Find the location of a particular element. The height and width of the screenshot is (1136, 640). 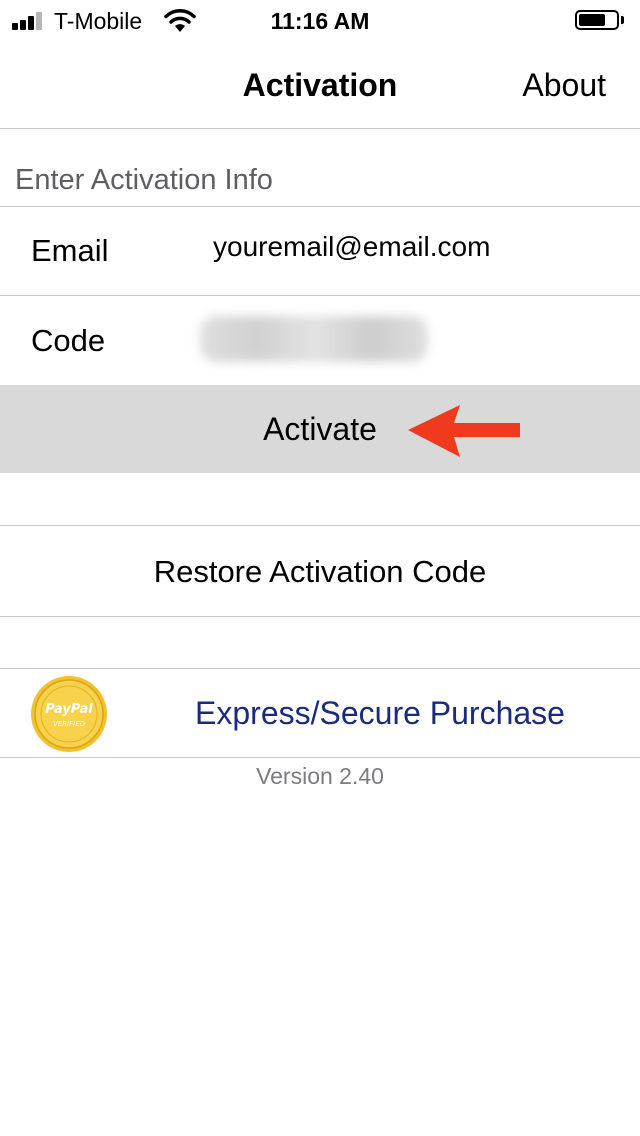

paypal-purchase-row: PayPal VERIFIED Express/Secure Purchase is located at coordinates (320, 713).